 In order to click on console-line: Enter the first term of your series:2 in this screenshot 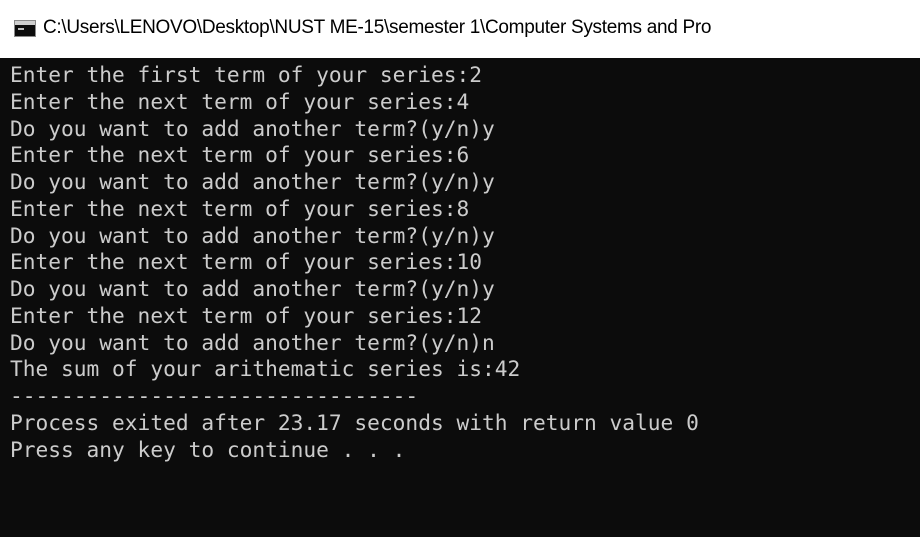, I will do `click(246, 74)`.